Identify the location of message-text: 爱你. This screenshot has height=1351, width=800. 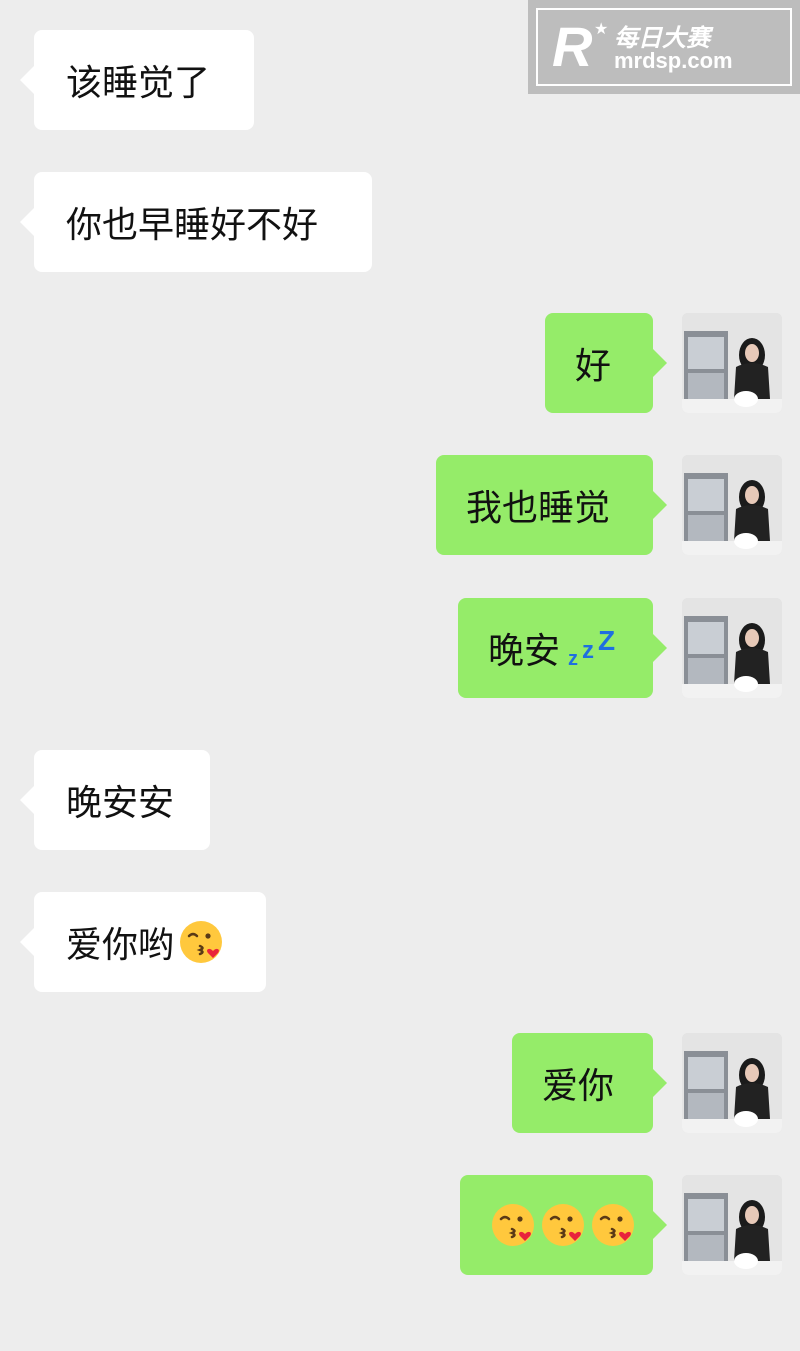
(578, 1086).